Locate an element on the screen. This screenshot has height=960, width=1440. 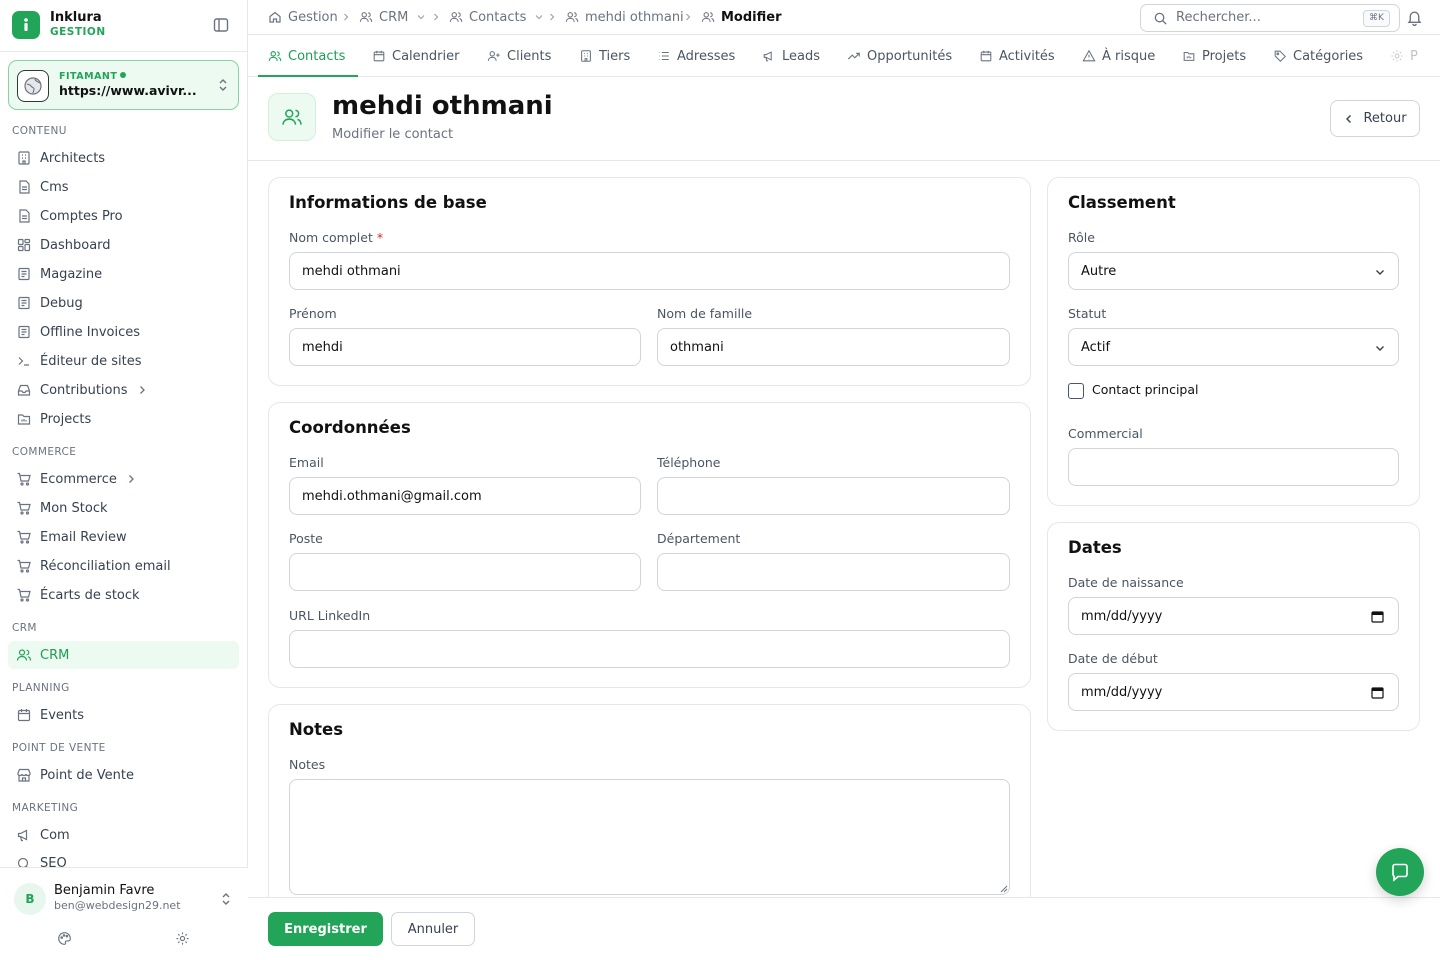
sidebar-toggle-icon is located at coordinates (221, 25).